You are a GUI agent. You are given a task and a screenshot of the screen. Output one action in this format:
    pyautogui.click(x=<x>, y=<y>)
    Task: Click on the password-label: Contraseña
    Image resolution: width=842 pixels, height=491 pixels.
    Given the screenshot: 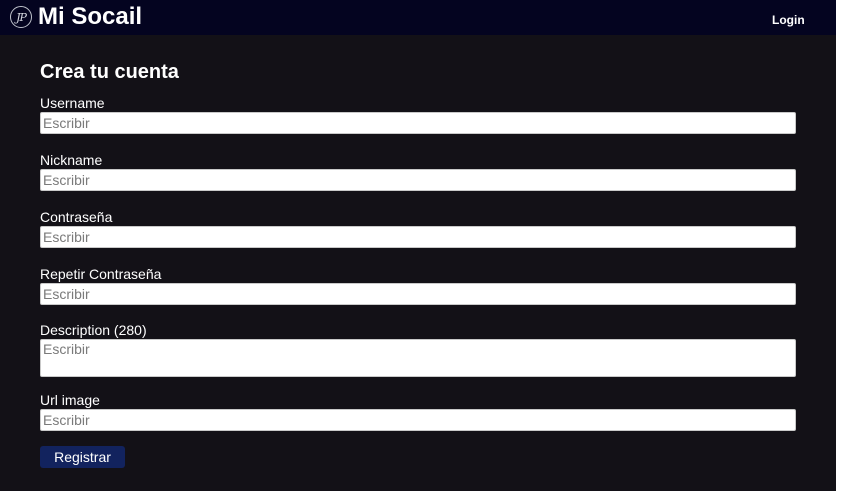 What is the action you would take?
    pyautogui.click(x=76, y=217)
    